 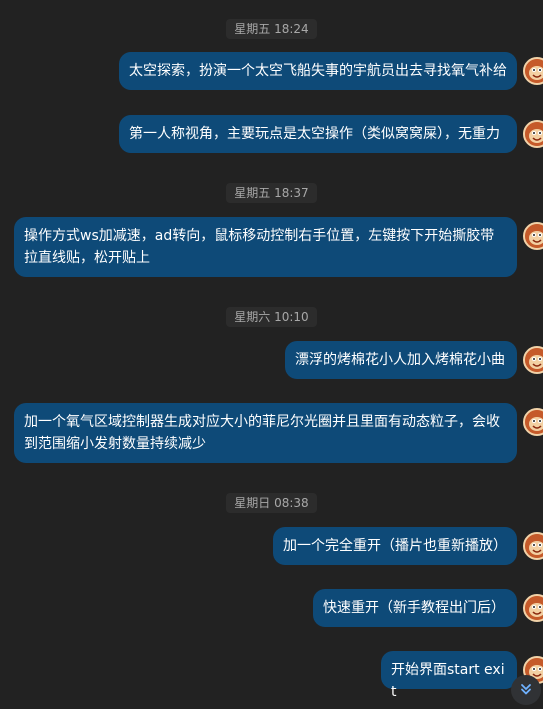 What do you see at coordinates (271, 608) in the screenshot?
I see `message-row: 快速重开（新手教程出门后）` at bounding box center [271, 608].